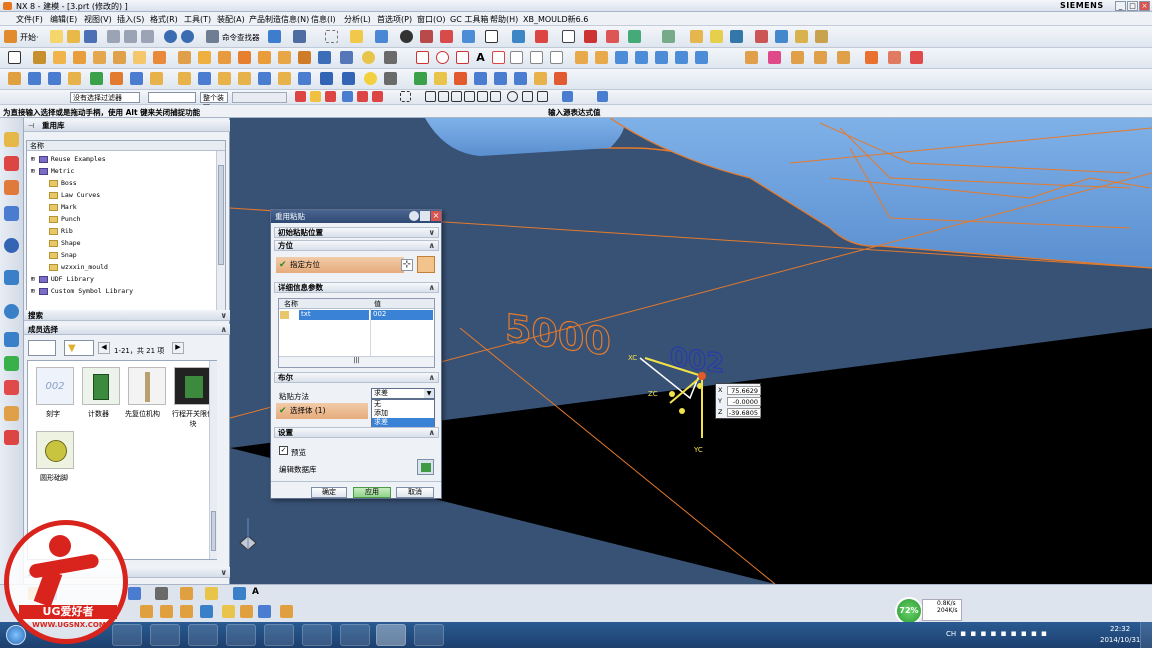 Image resolution: width=1152 pixels, height=648 pixels. What do you see at coordinates (322, 411) in the screenshot?
I see `select-body-row: ✔ 选择体 (1)` at bounding box center [322, 411].